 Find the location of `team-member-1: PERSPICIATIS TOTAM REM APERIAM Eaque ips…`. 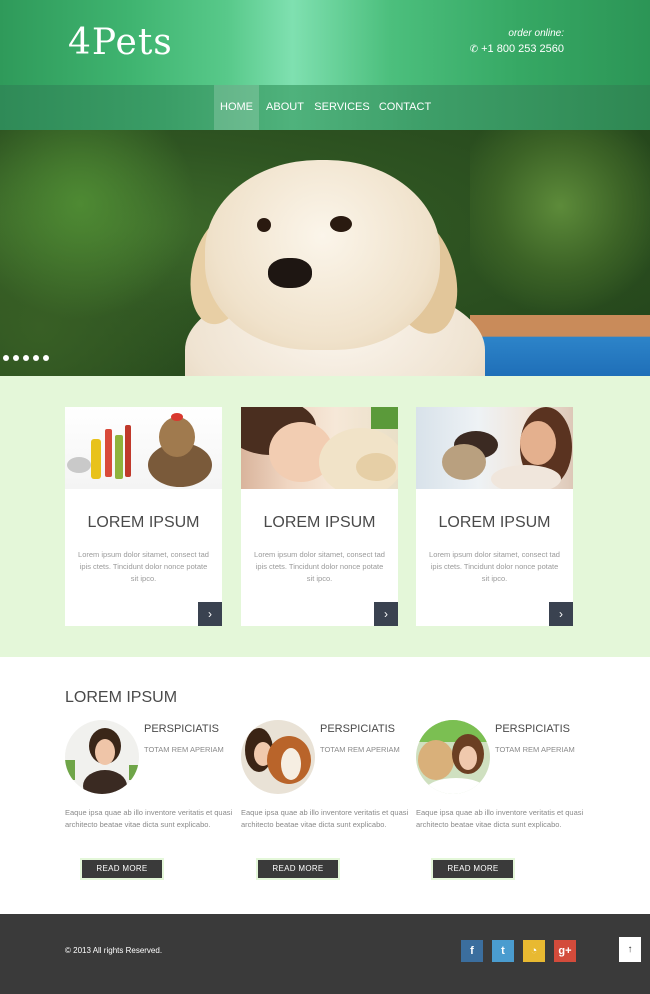

team-member-1: PERSPICIATIS TOTAM REM APERIAM Eaque ips… is located at coordinates (153, 800).